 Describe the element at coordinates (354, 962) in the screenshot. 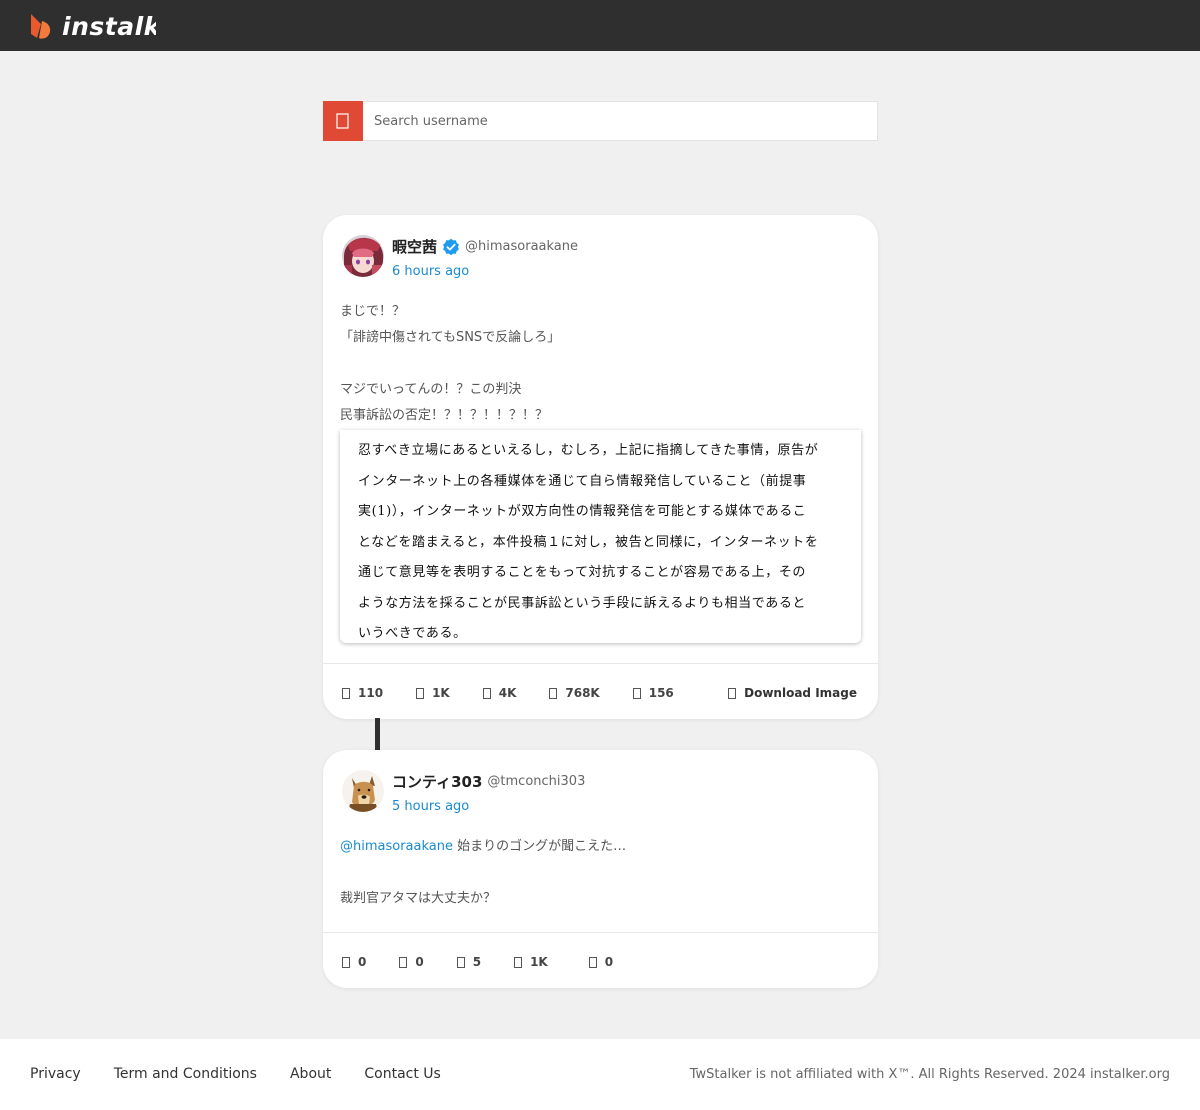

I see `reply-stat: 0` at that location.